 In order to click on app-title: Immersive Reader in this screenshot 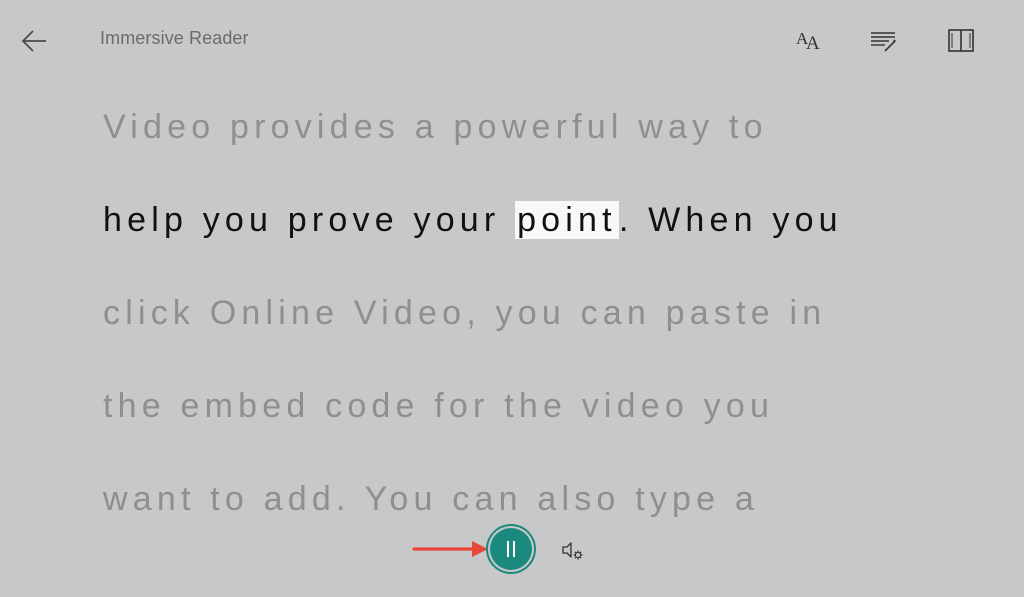, I will do `click(174, 38)`.